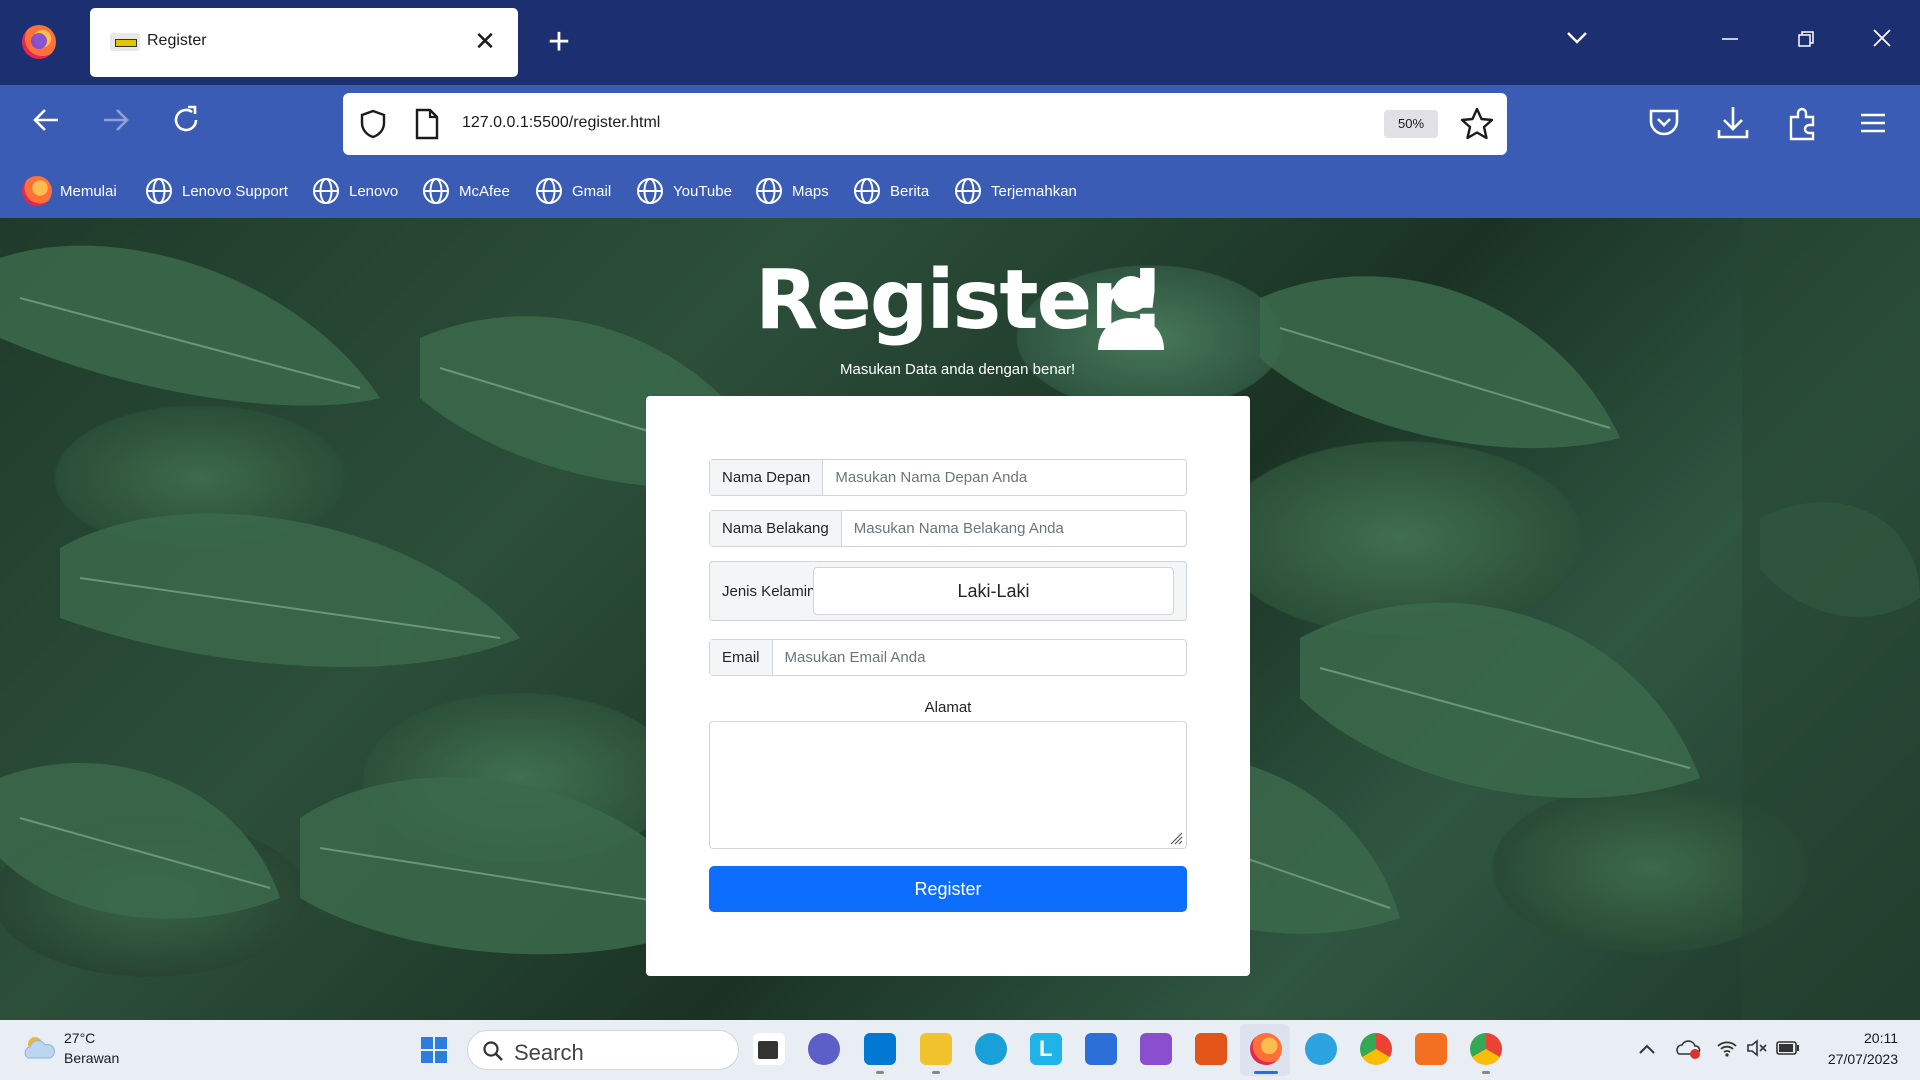 The image size is (1920, 1080). What do you see at coordinates (1046, 1049) in the screenshot?
I see `lenovo-vantage-icon: L` at bounding box center [1046, 1049].